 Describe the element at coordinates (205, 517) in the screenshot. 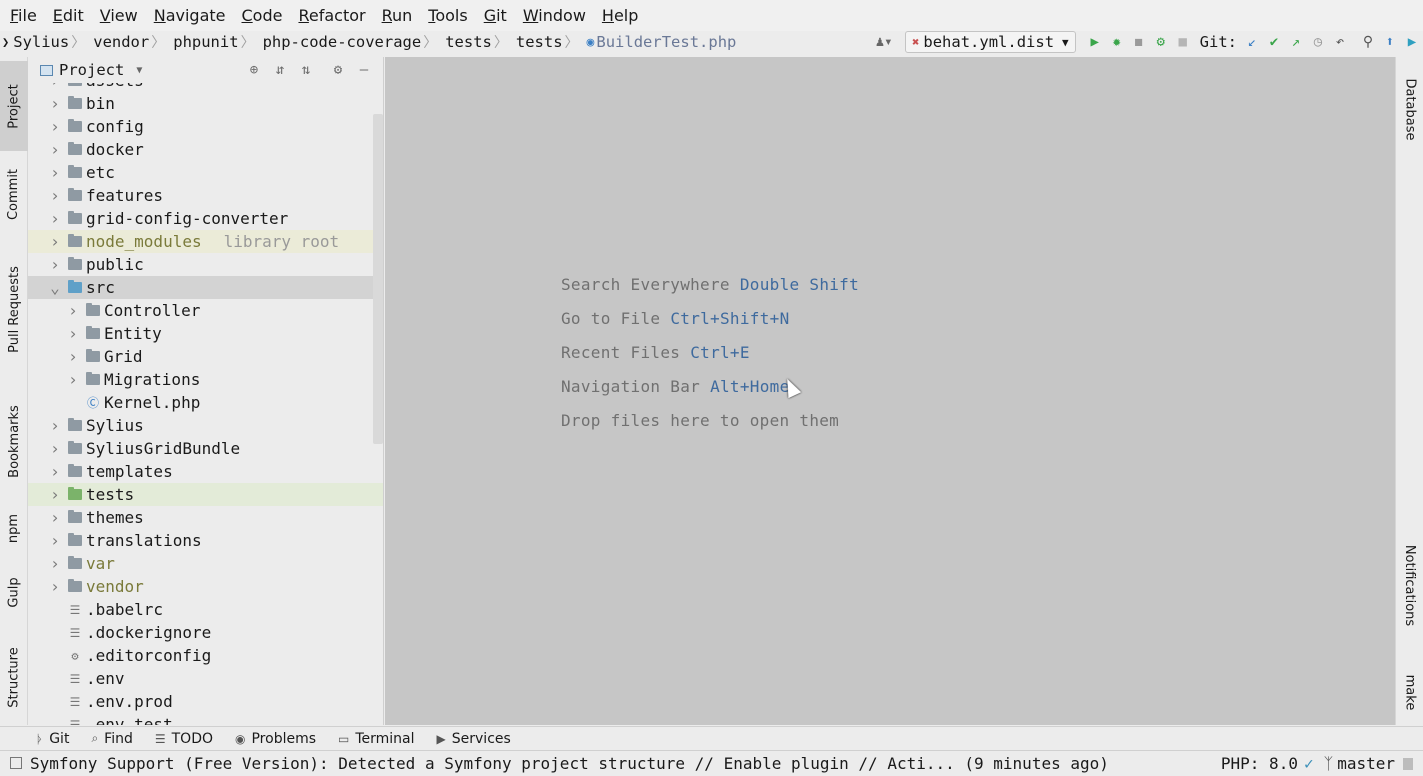

I see `tree-item: › themes` at that location.